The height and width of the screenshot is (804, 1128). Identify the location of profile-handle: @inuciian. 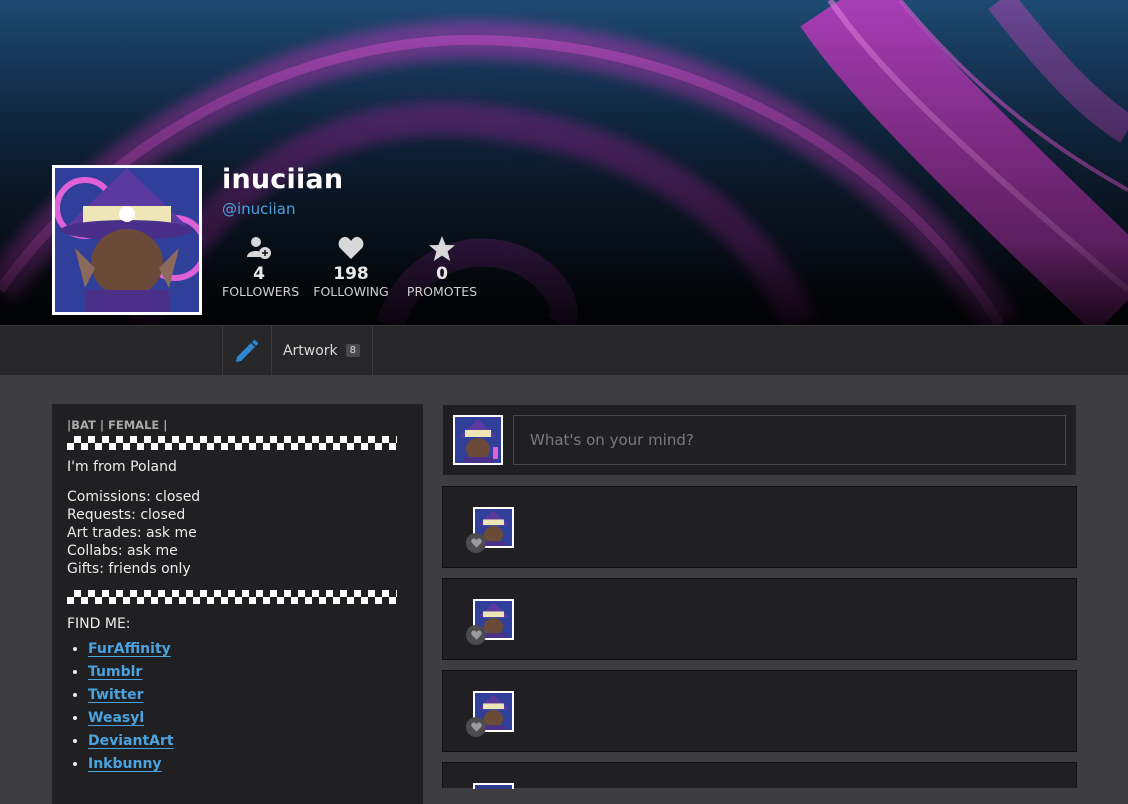
(258, 209).